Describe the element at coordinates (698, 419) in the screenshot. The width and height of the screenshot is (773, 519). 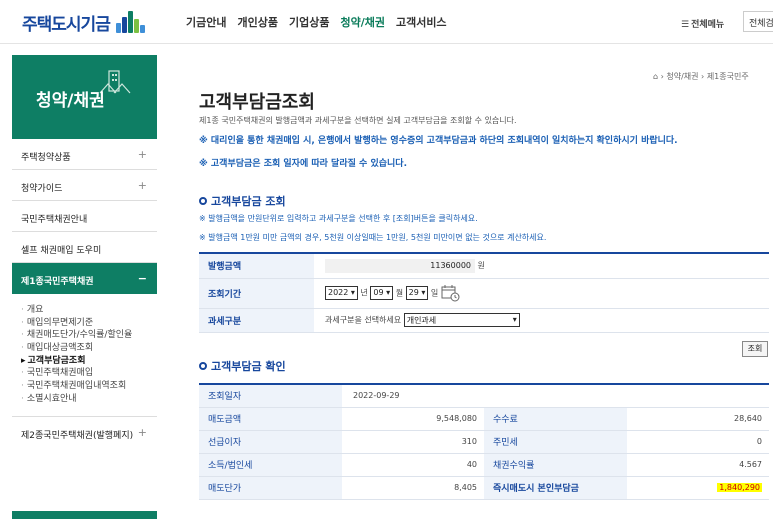
I see `fee-value: 28,640` at that location.